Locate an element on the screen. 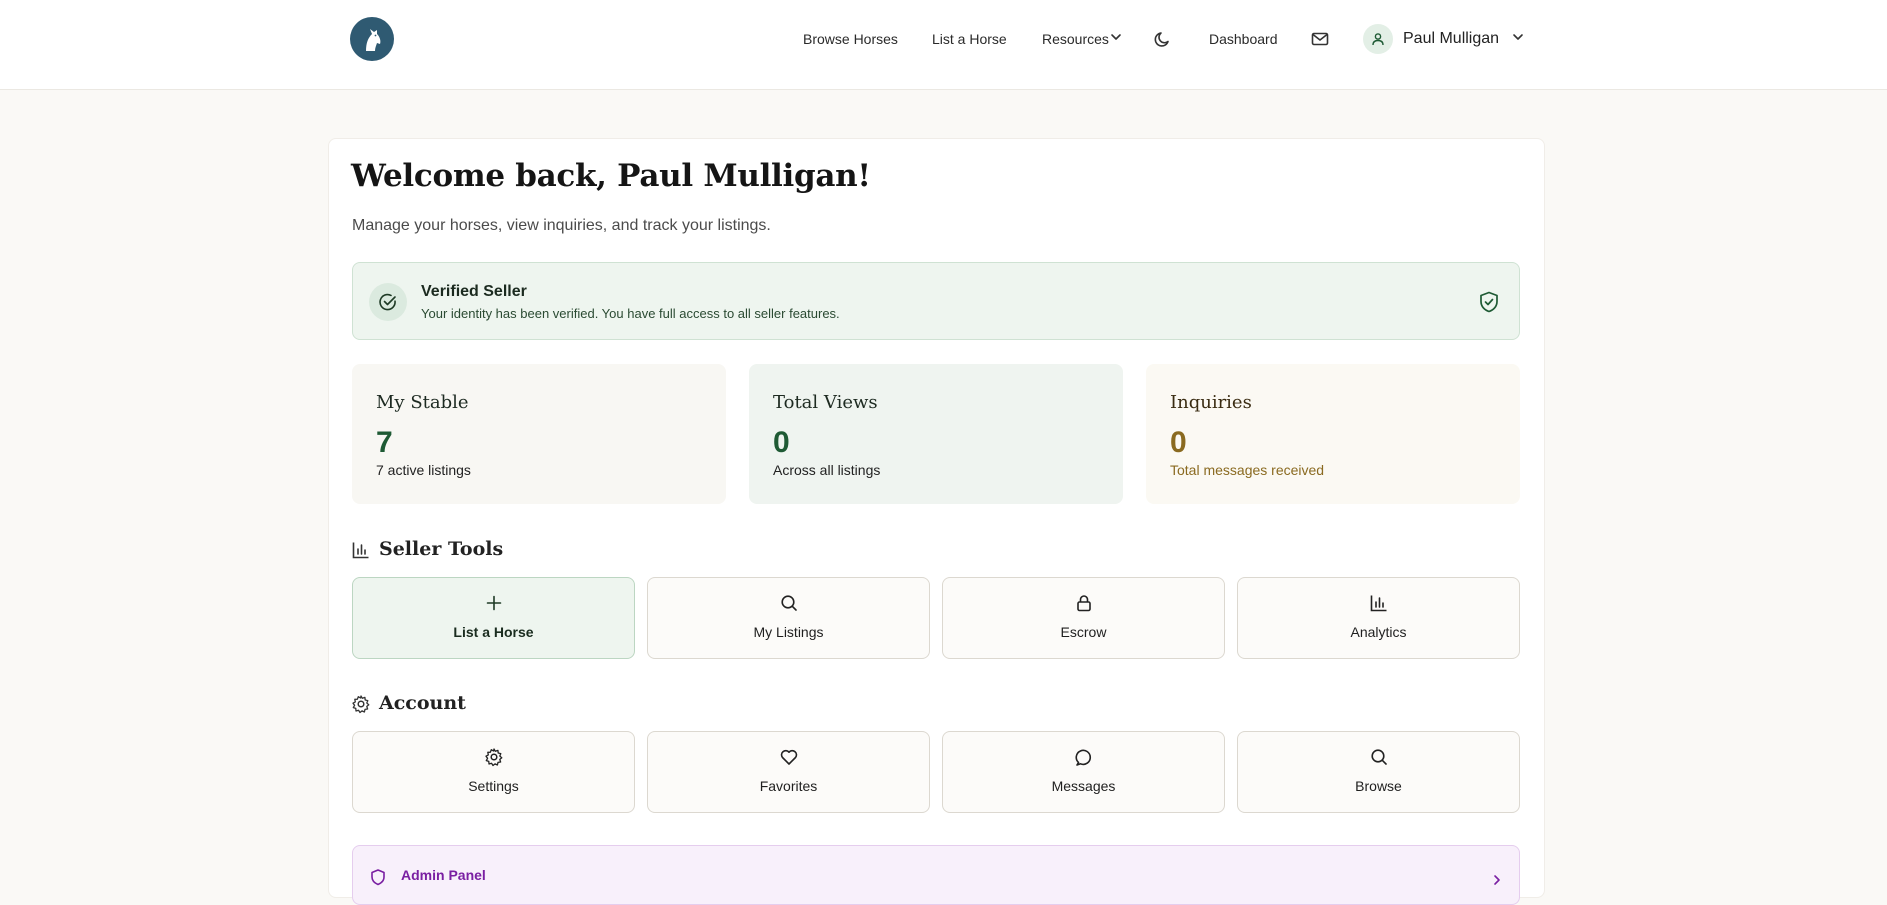  stat-title: Inquiries is located at coordinates (1211, 402).